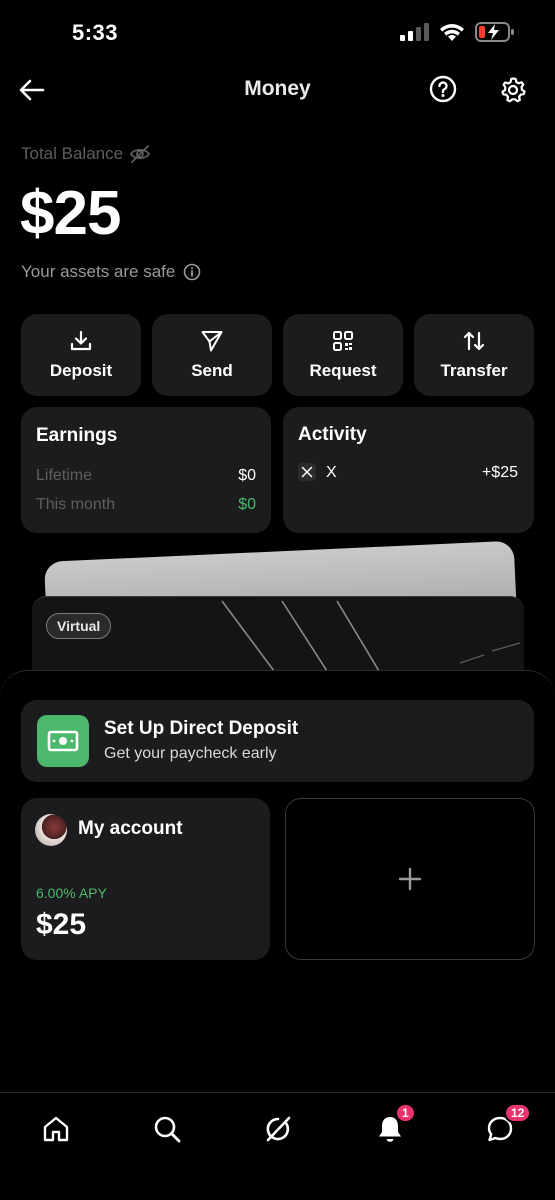 Image resolution: width=555 pixels, height=1200 pixels. What do you see at coordinates (190, 753) in the screenshot?
I see `direct-deposit-subtitle: Get your paycheck early` at bounding box center [190, 753].